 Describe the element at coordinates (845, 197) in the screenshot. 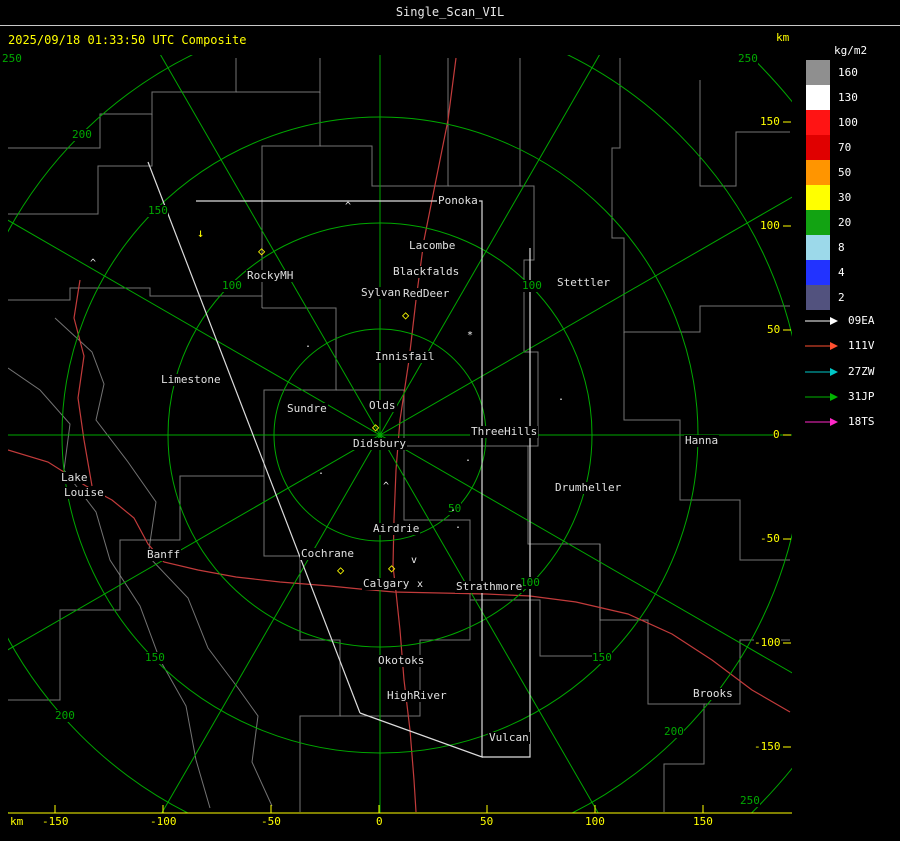

I see `legend-scale-value: 30` at that location.